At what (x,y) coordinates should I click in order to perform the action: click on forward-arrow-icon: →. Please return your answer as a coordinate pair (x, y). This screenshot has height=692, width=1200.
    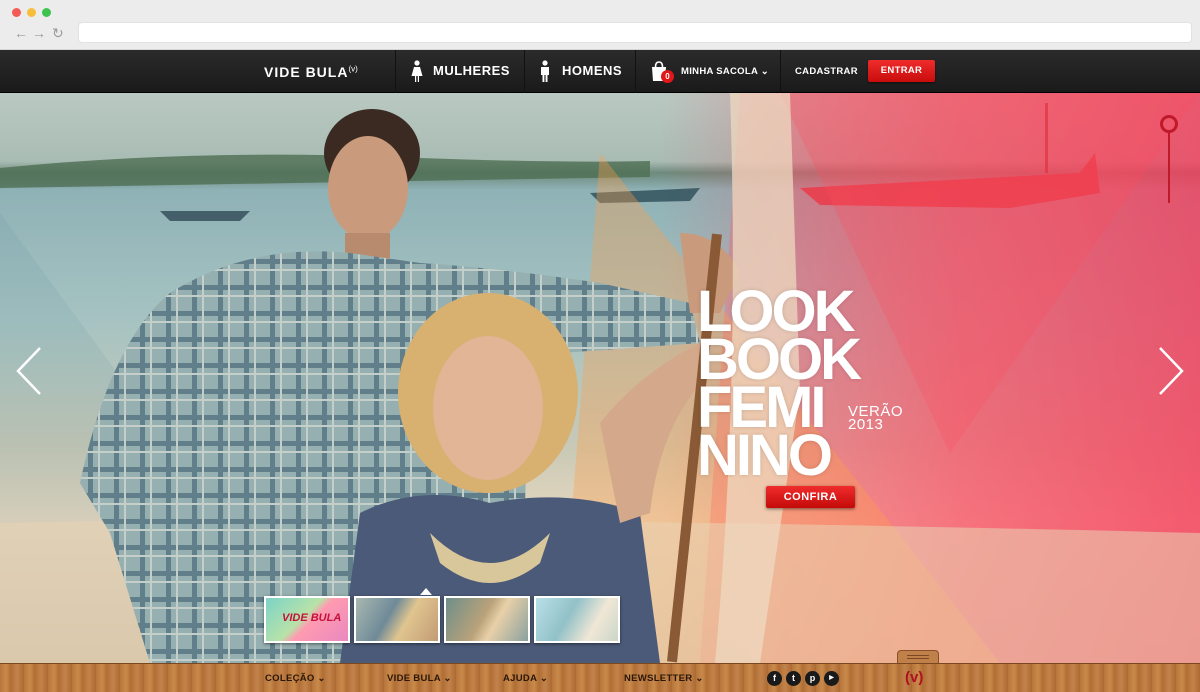
    Looking at the image, I should click on (39, 33).